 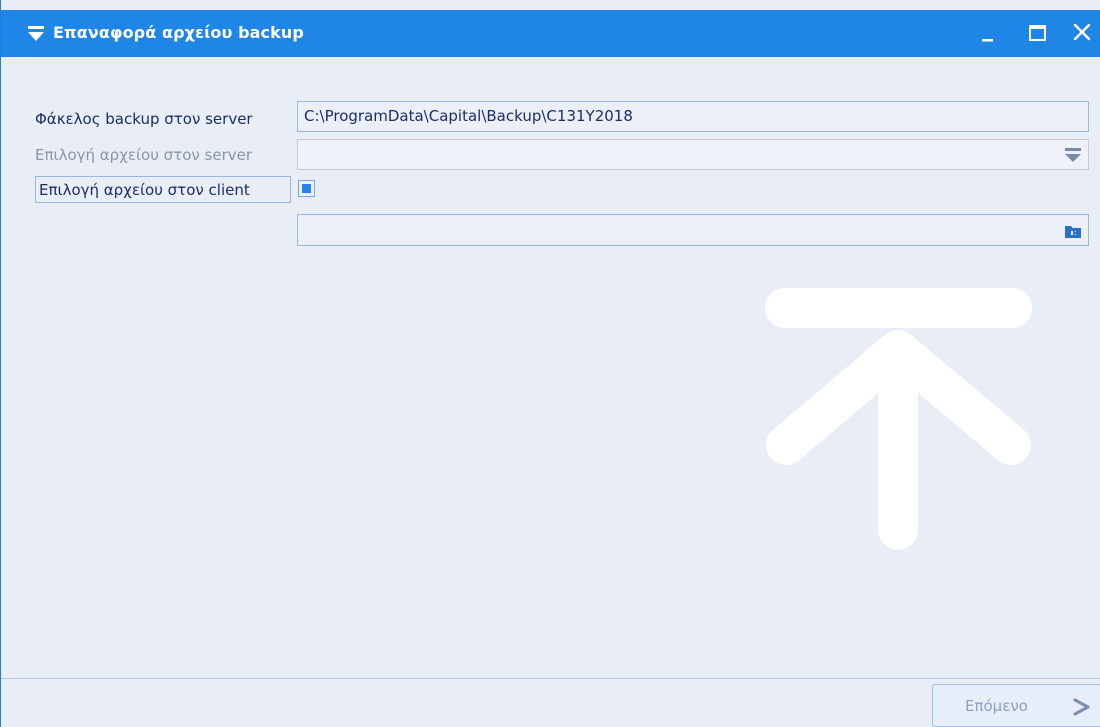 I want to click on checkbox-check-mark, so click(x=306, y=188).